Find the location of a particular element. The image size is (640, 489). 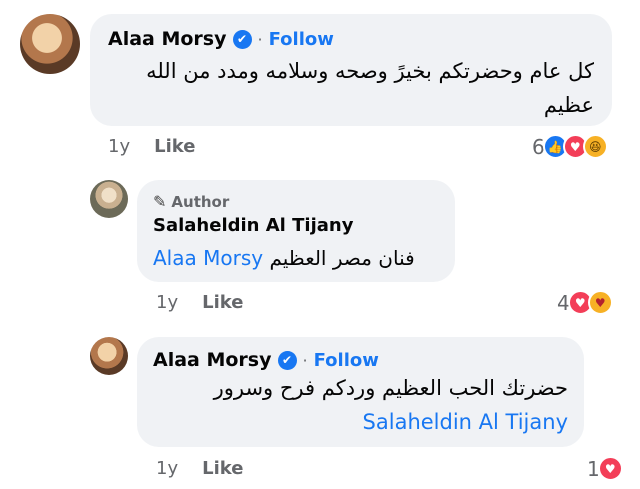

reply-text: Alaa Morsy فنان مصر العظيم is located at coordinates (296, 258).